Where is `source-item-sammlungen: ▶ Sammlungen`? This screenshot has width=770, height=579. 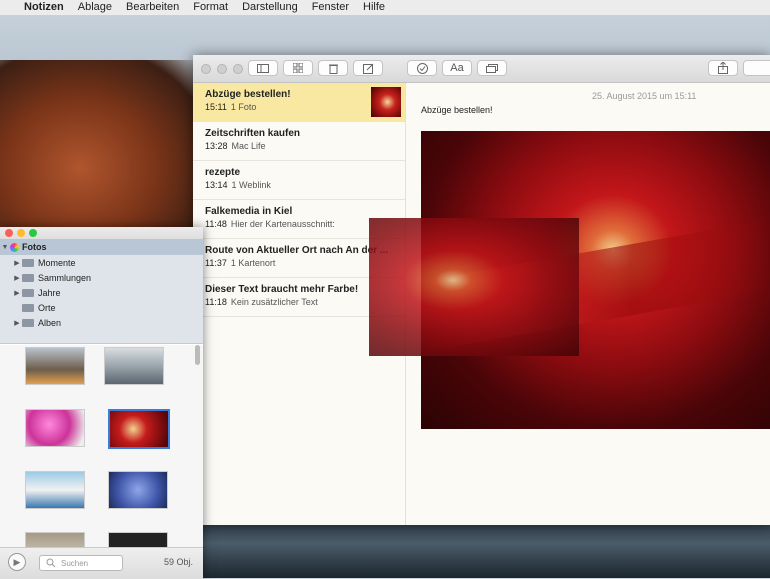
source-item-sammlungen: ▶ Sammlungen is located at coordinates (101, 277).